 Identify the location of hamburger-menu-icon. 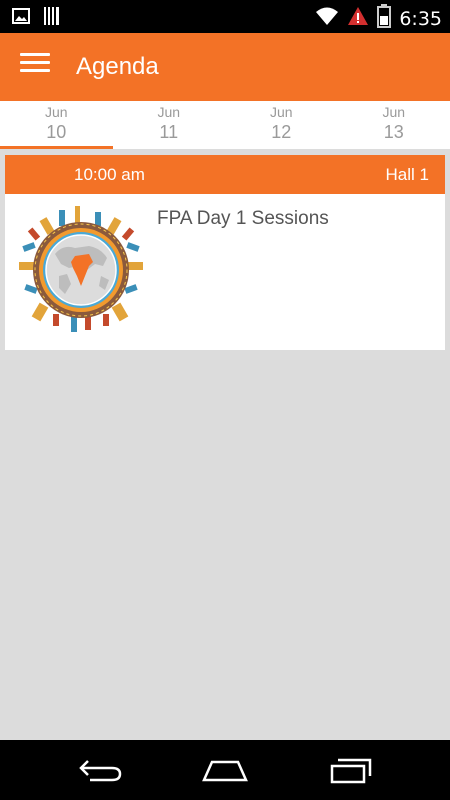
(35, 65).